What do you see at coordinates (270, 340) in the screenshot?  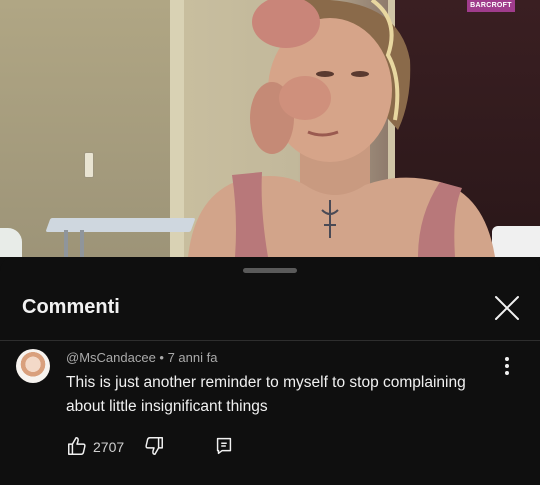 I see `divider` at bounding box center [270, 340].